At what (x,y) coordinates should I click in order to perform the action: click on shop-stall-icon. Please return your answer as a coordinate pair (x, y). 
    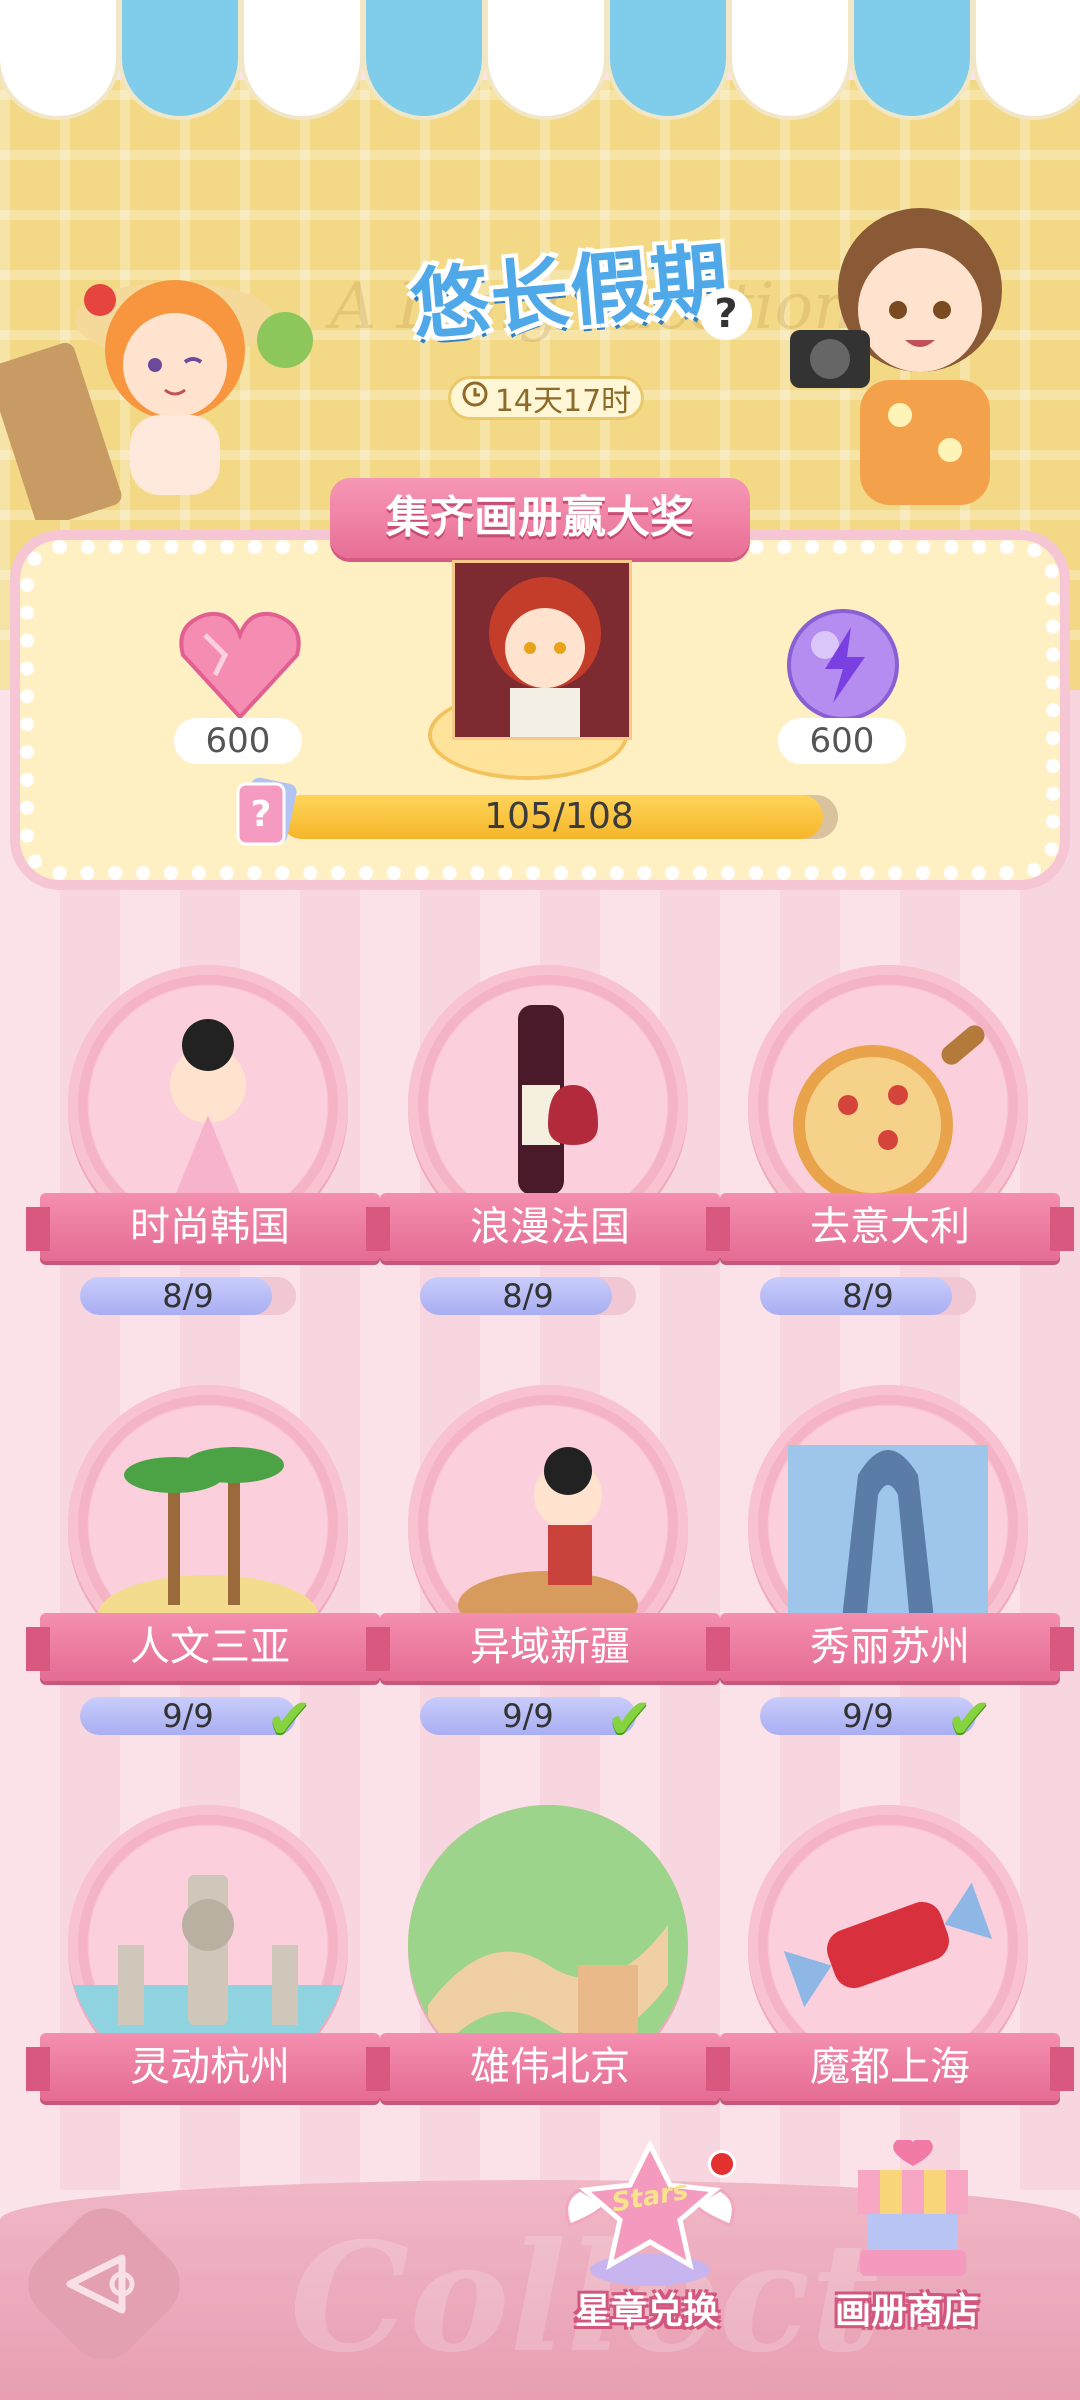
    Looking at the image, I should click on (913, 2206).